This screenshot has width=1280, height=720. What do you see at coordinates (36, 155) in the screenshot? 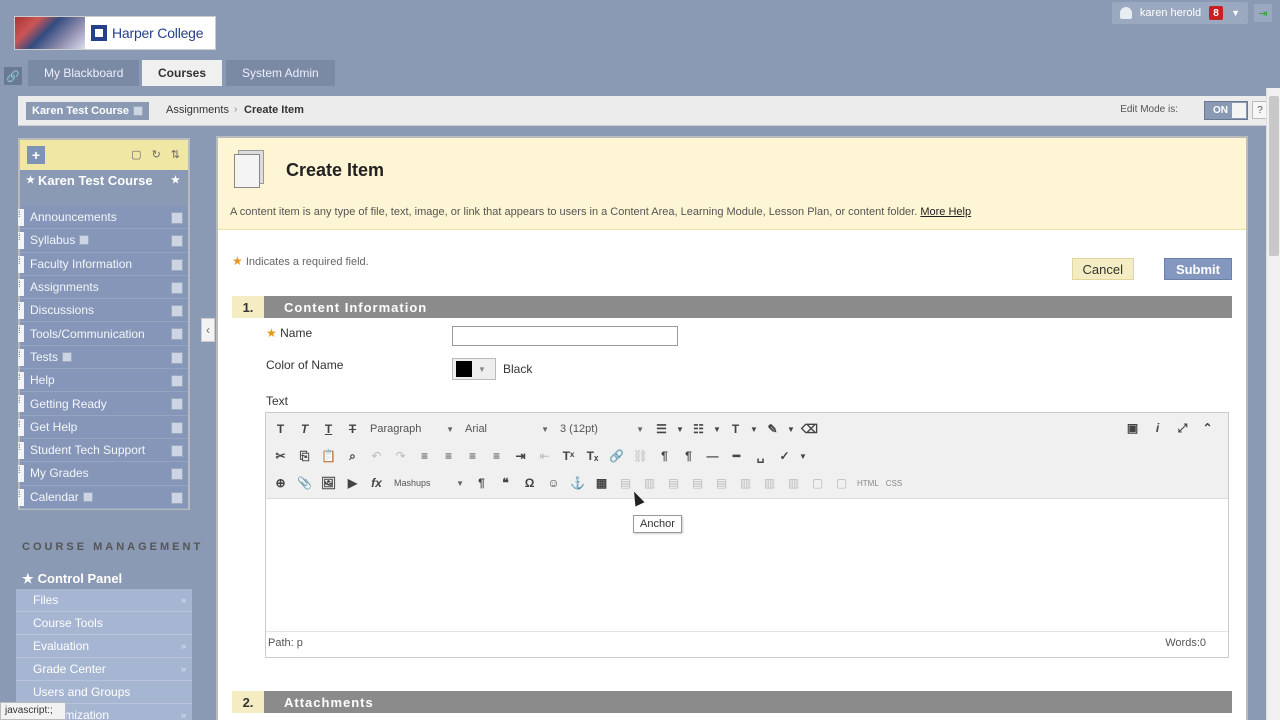
I see `add-menu-item-button: +` at bounding box center [36, 155].